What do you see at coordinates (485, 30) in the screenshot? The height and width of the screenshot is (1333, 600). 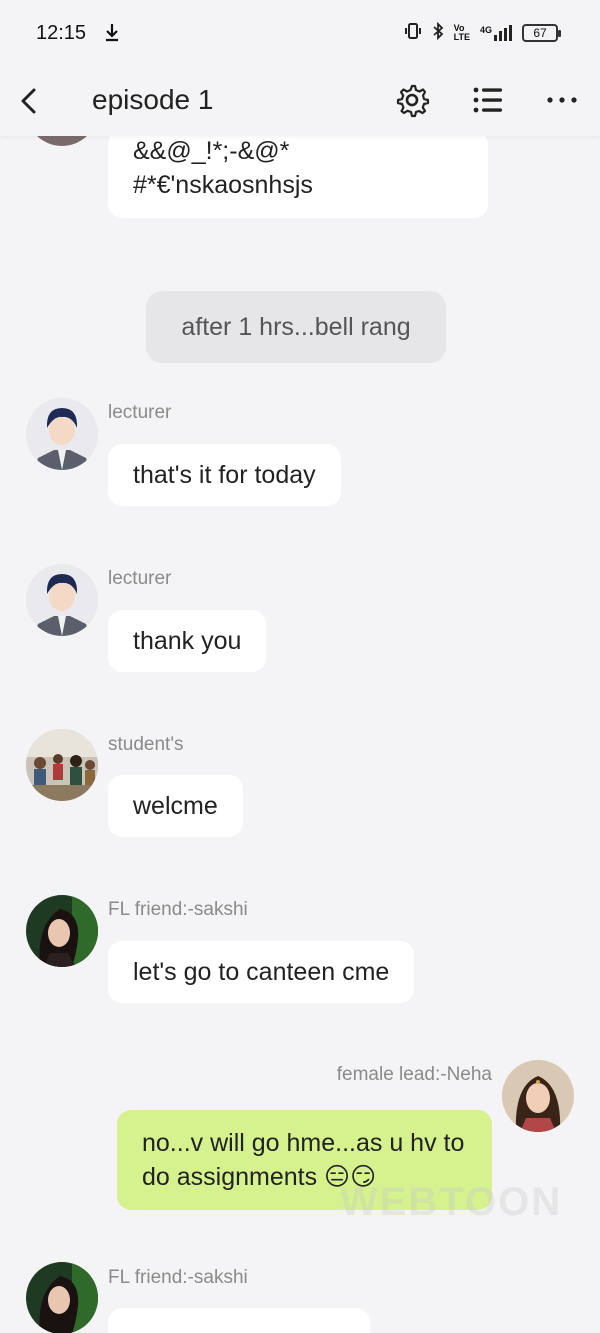 I see `network-type: 4G` at bounding box center [485, 30].